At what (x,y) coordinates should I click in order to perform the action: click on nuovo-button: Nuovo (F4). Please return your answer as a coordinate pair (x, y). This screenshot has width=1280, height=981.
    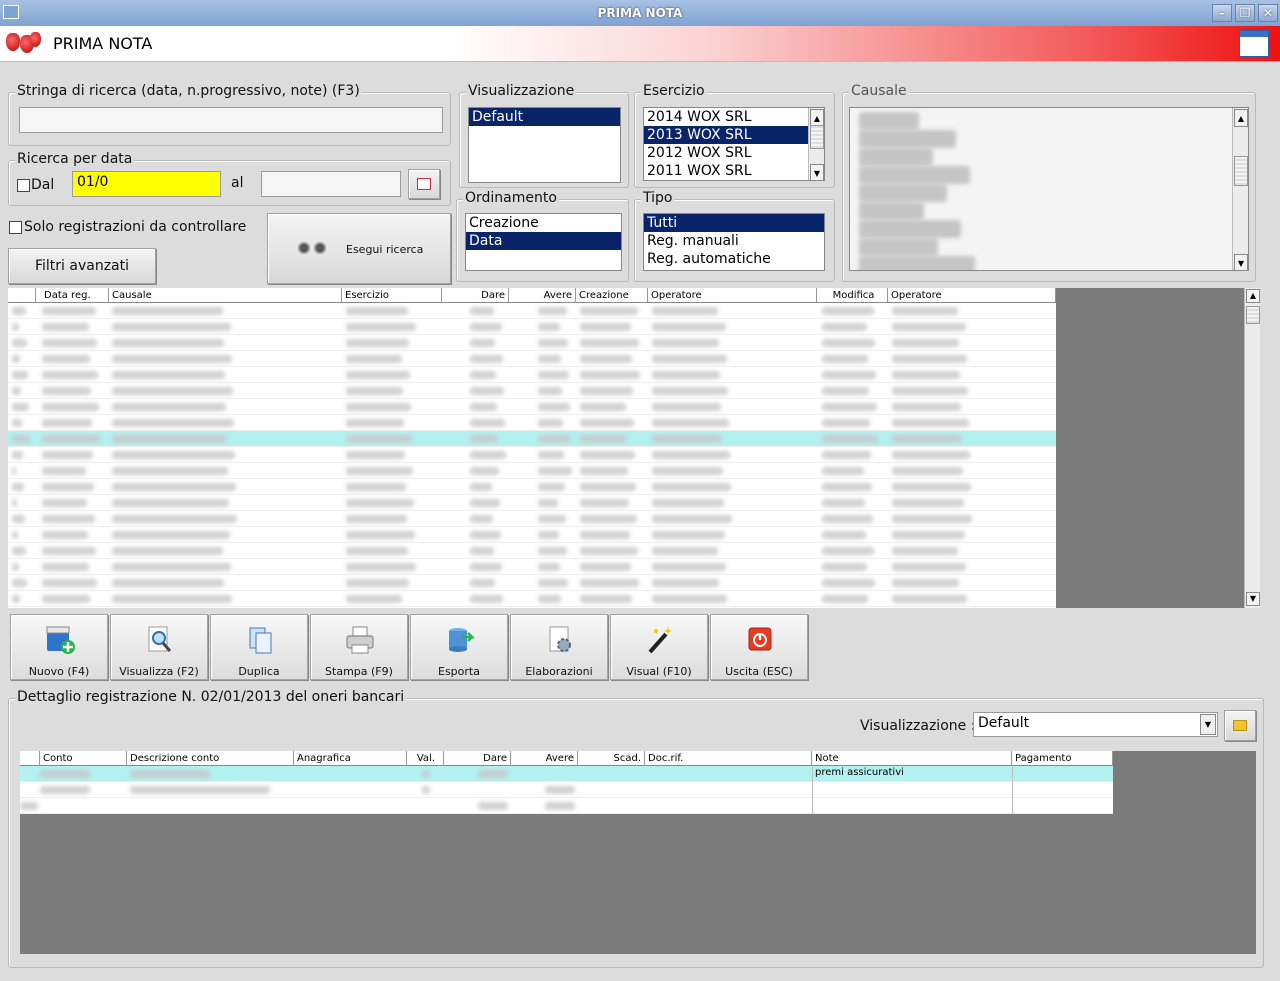
    Looking at the image, I should click on (59, 647).